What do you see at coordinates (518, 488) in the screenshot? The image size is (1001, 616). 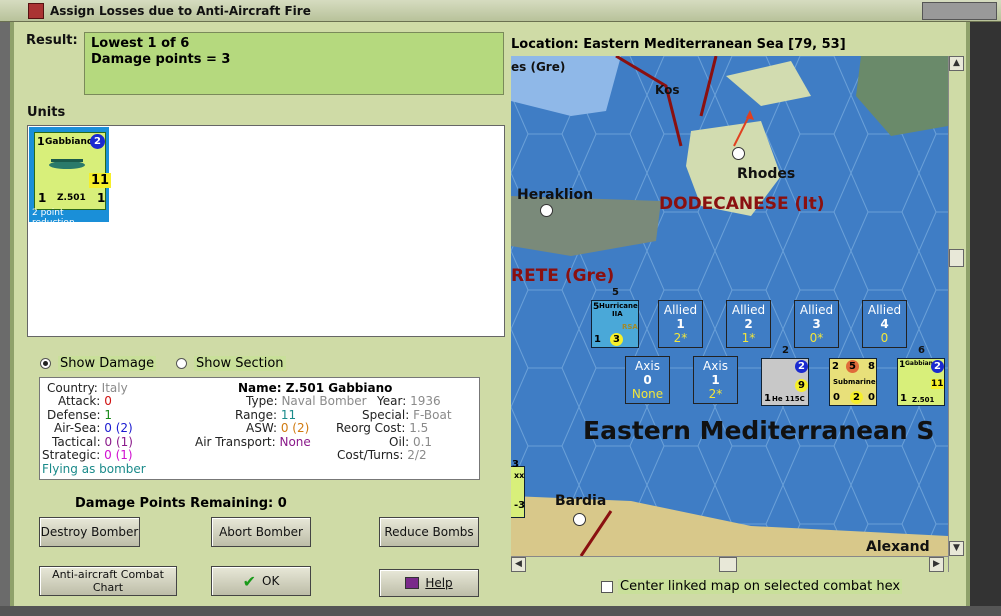 I see `left-edge-counter: 3 xx -3` at bounding box center [518, 488].